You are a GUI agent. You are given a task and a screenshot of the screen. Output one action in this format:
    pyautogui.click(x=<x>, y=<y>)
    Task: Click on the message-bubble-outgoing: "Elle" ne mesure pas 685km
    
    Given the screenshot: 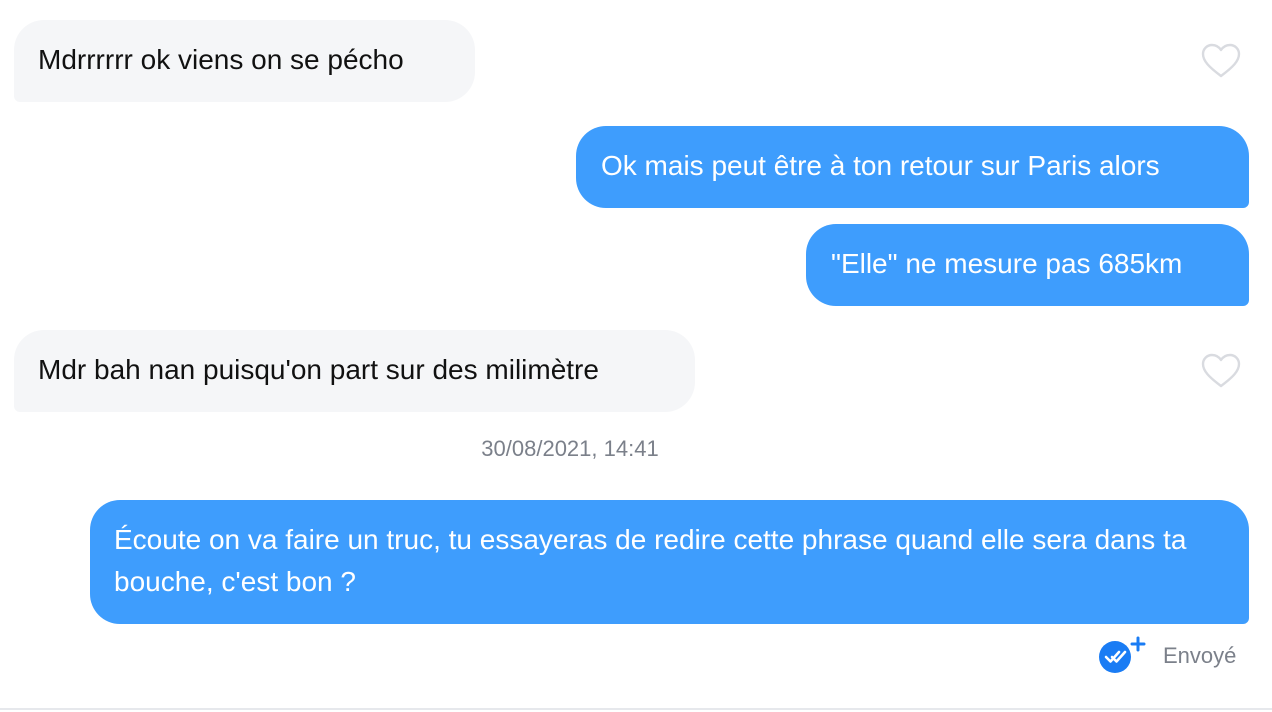 What is the action you would take?
    pyautogui.click(x=1027, y=265)
    